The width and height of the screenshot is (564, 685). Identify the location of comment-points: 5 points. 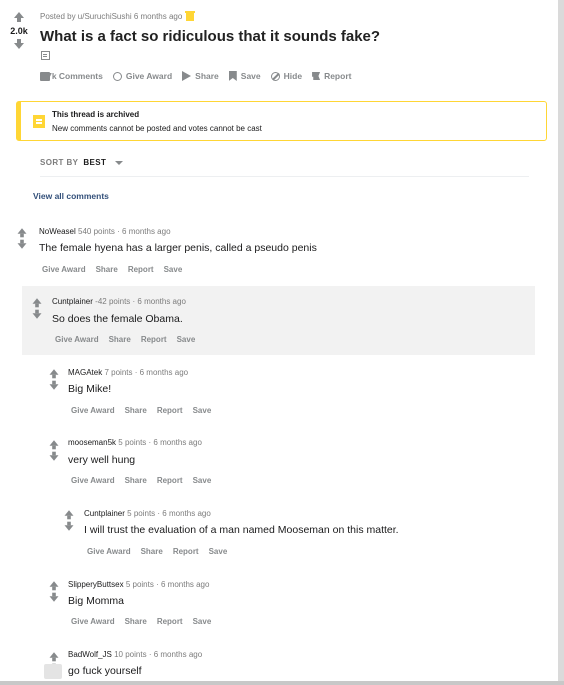
(139, 584).